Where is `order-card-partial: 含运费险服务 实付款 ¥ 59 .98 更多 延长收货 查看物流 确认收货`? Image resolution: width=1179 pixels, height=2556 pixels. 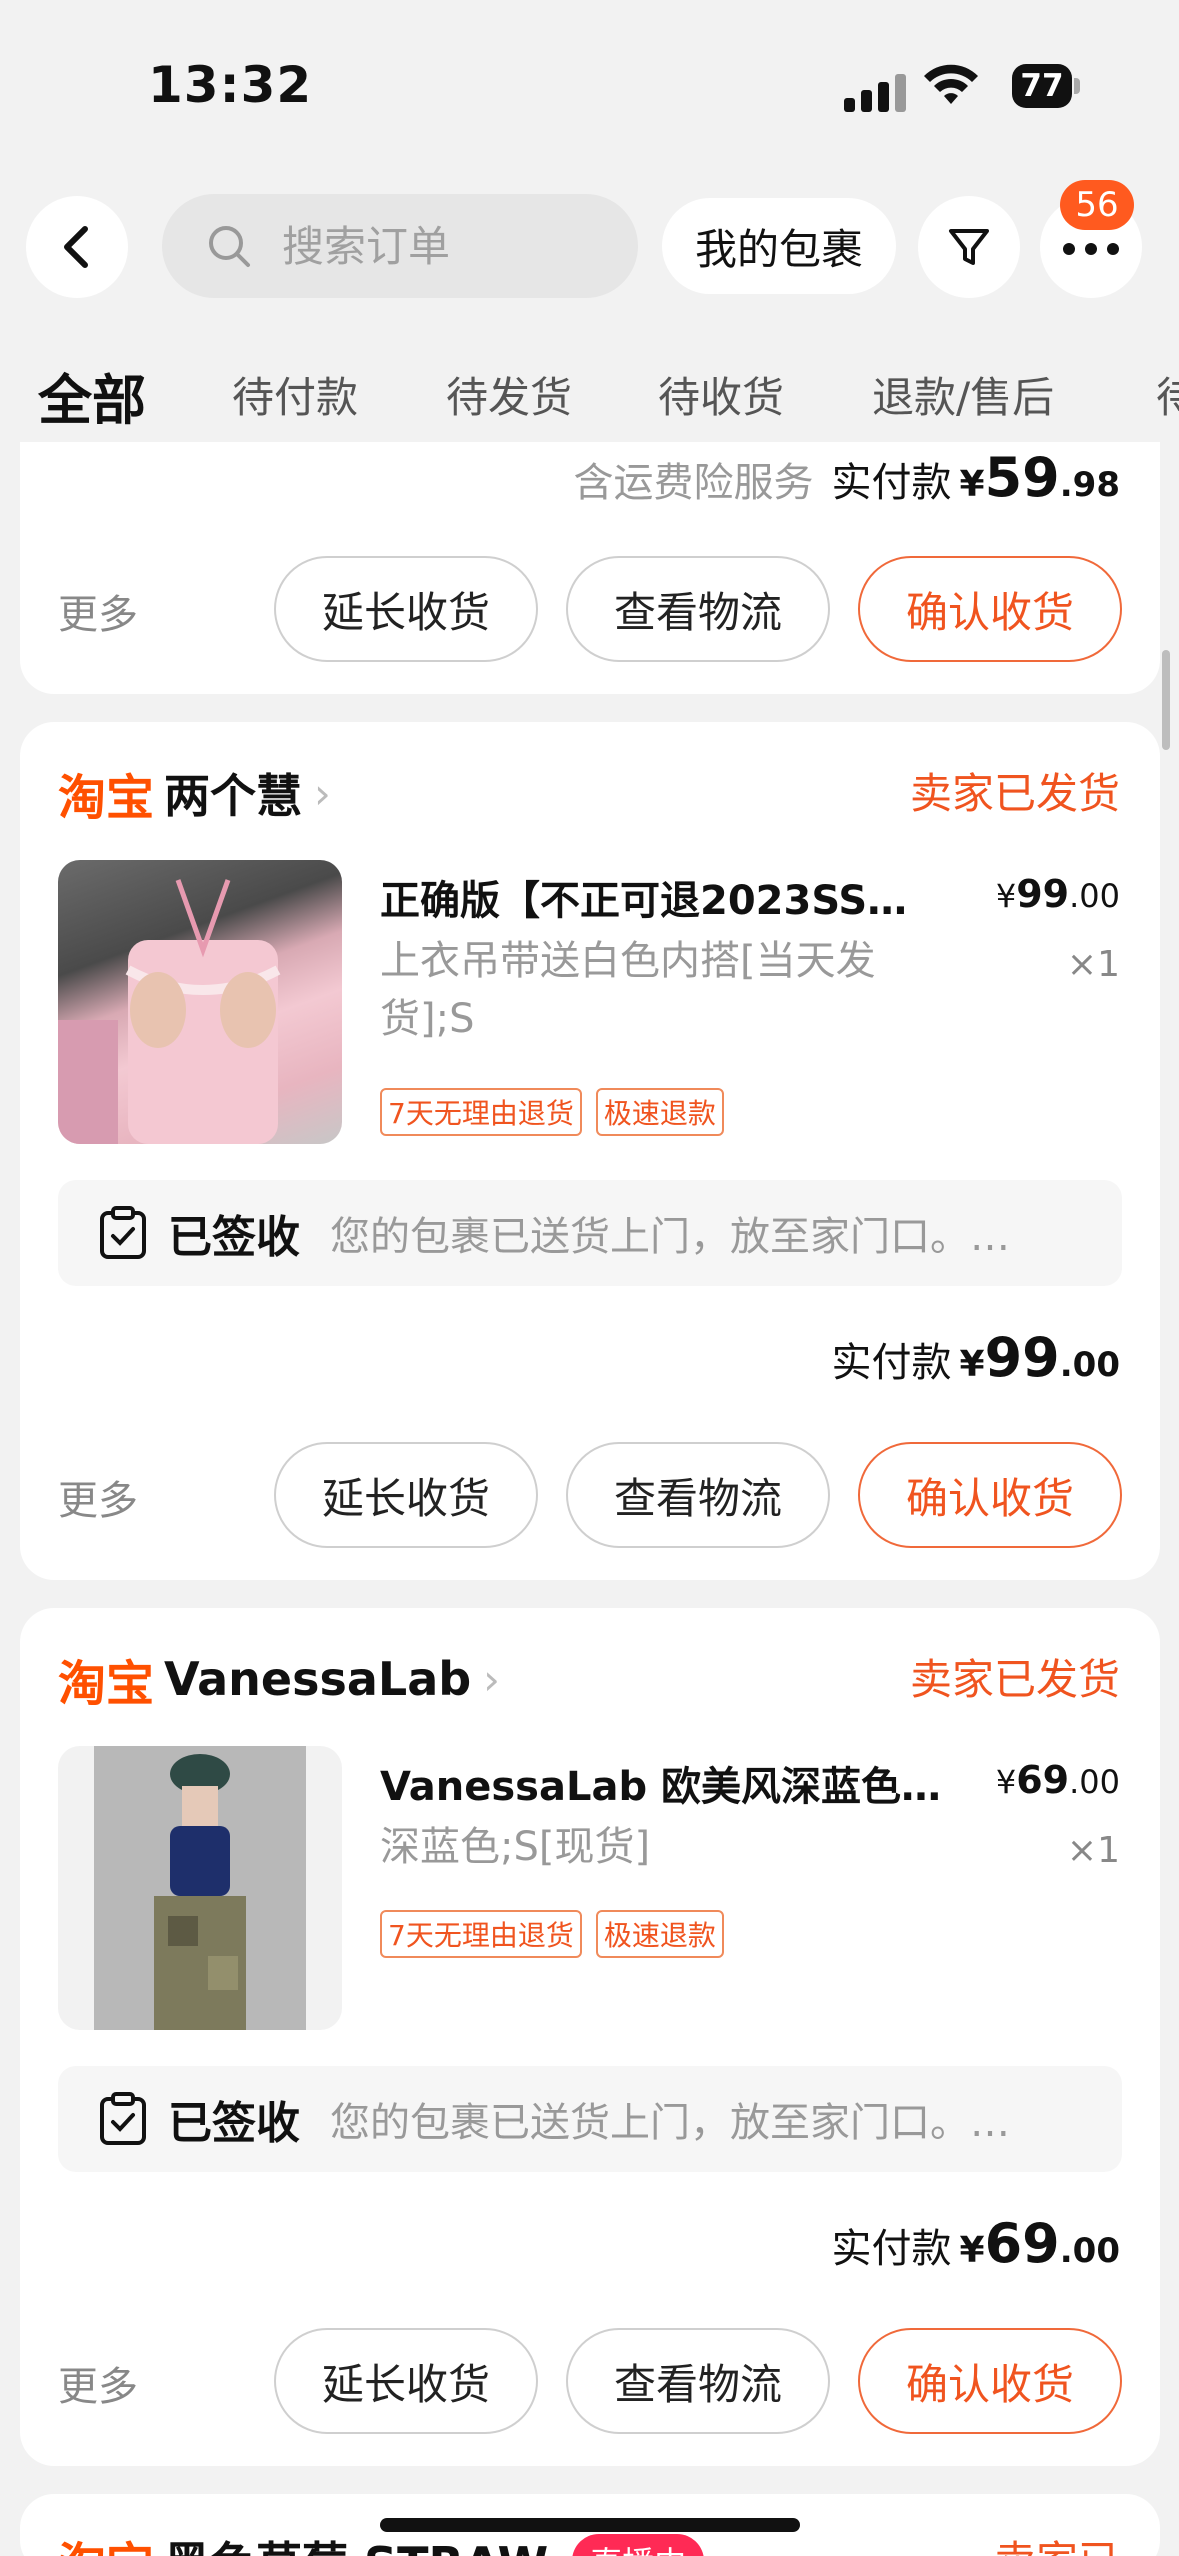
order-card-partial: 含运费险服务 实付款 ¥ 59 .98 更多 延长收货 查看物流 确认收货 is located at coordinates (590, 568).